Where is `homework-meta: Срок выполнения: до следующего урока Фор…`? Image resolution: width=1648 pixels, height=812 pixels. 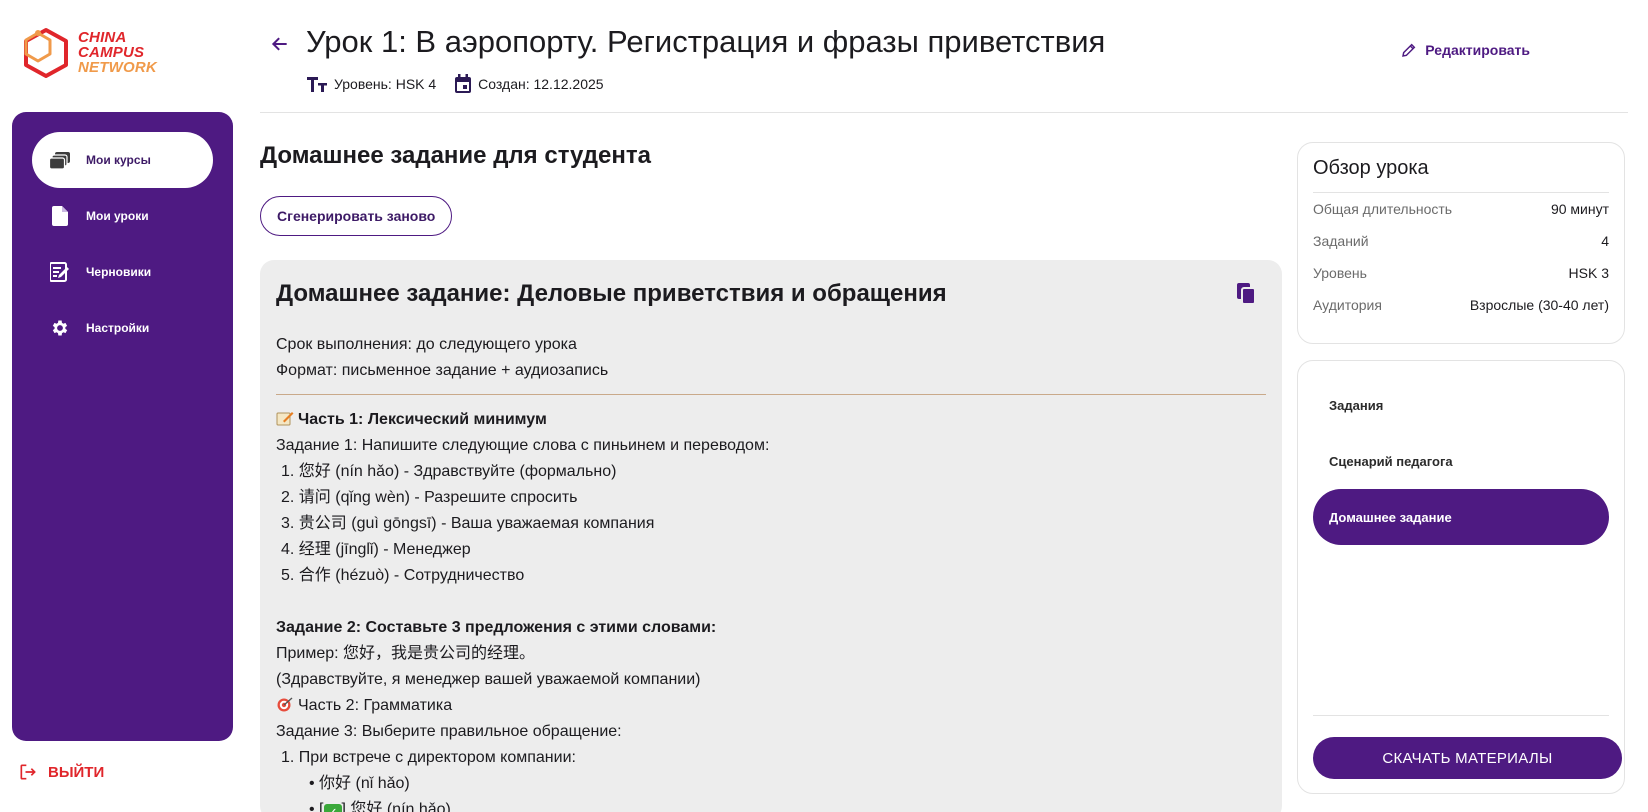
homework-meta: Срок выполнения: до следующего урока Фор… is located at coordinates (771, 358).